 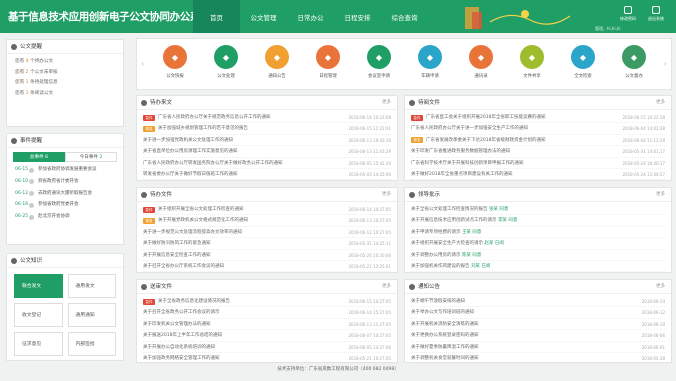 What do you see at coordinates (532, 57) in the screenshot?
I see `quick-access-icon: ◆` at bounding box center [532, 57].